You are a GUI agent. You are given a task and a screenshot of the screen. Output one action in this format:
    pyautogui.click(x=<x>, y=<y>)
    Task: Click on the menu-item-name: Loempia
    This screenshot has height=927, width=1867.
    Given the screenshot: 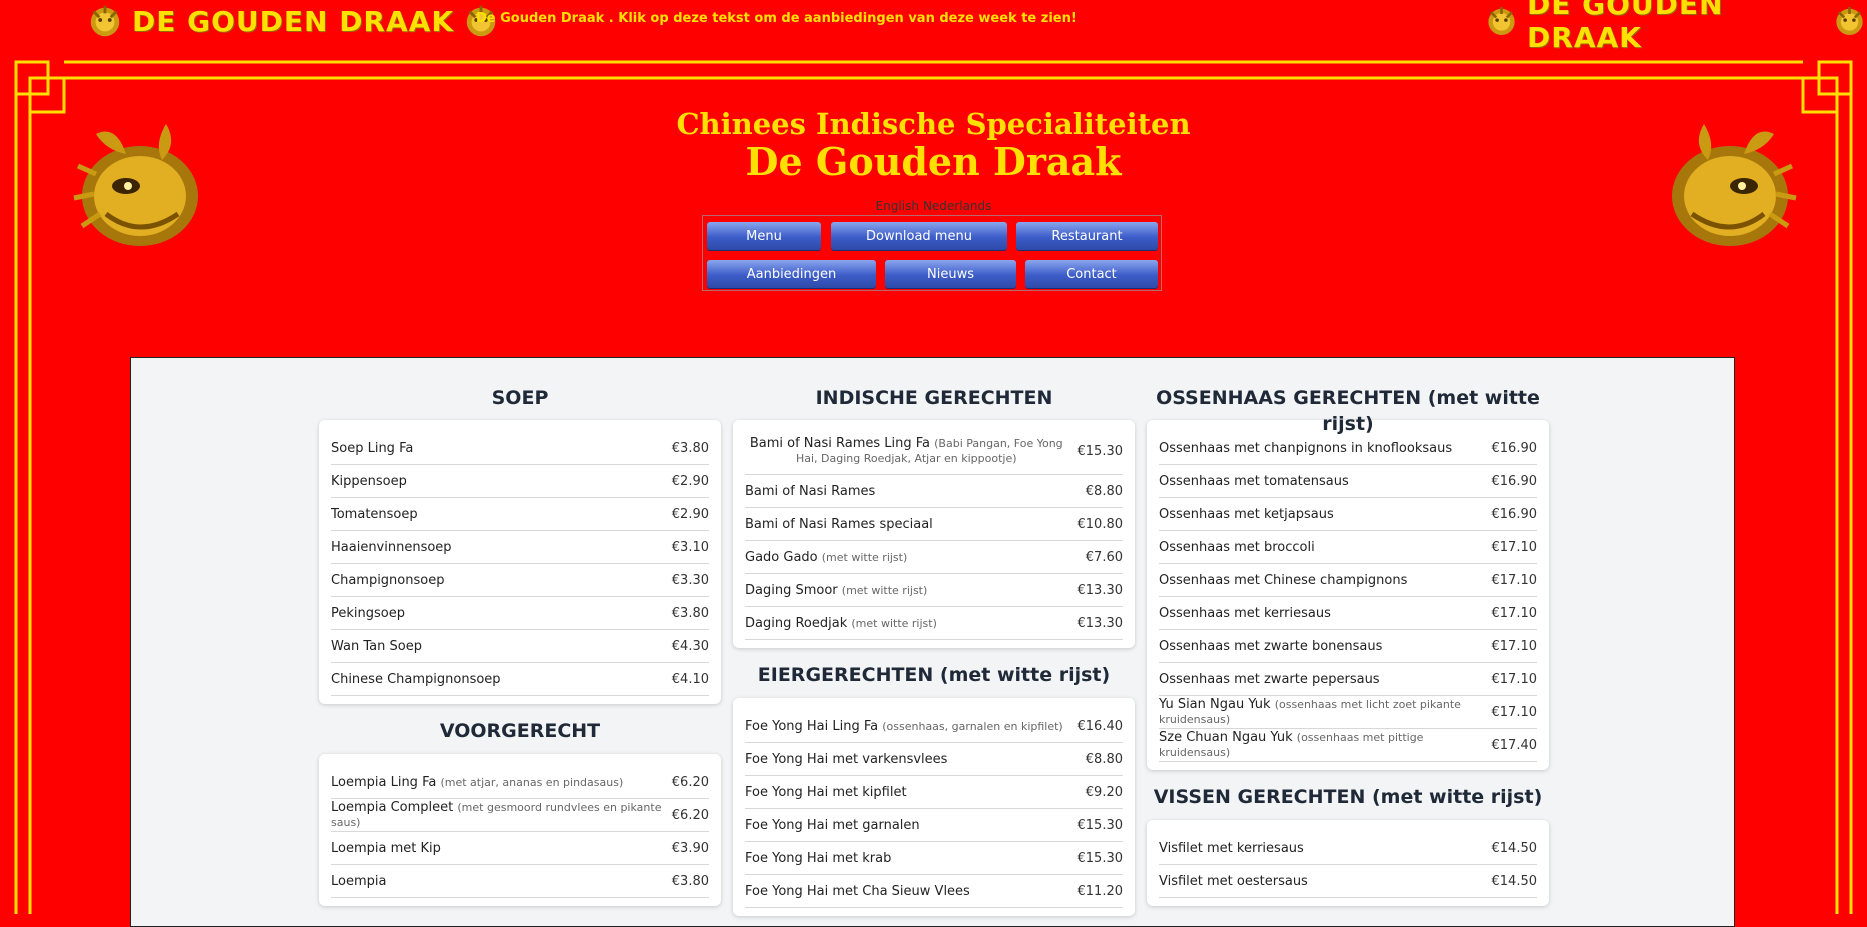 What is the action you would take?
    pyautogui.click(x=501, y=881)
    